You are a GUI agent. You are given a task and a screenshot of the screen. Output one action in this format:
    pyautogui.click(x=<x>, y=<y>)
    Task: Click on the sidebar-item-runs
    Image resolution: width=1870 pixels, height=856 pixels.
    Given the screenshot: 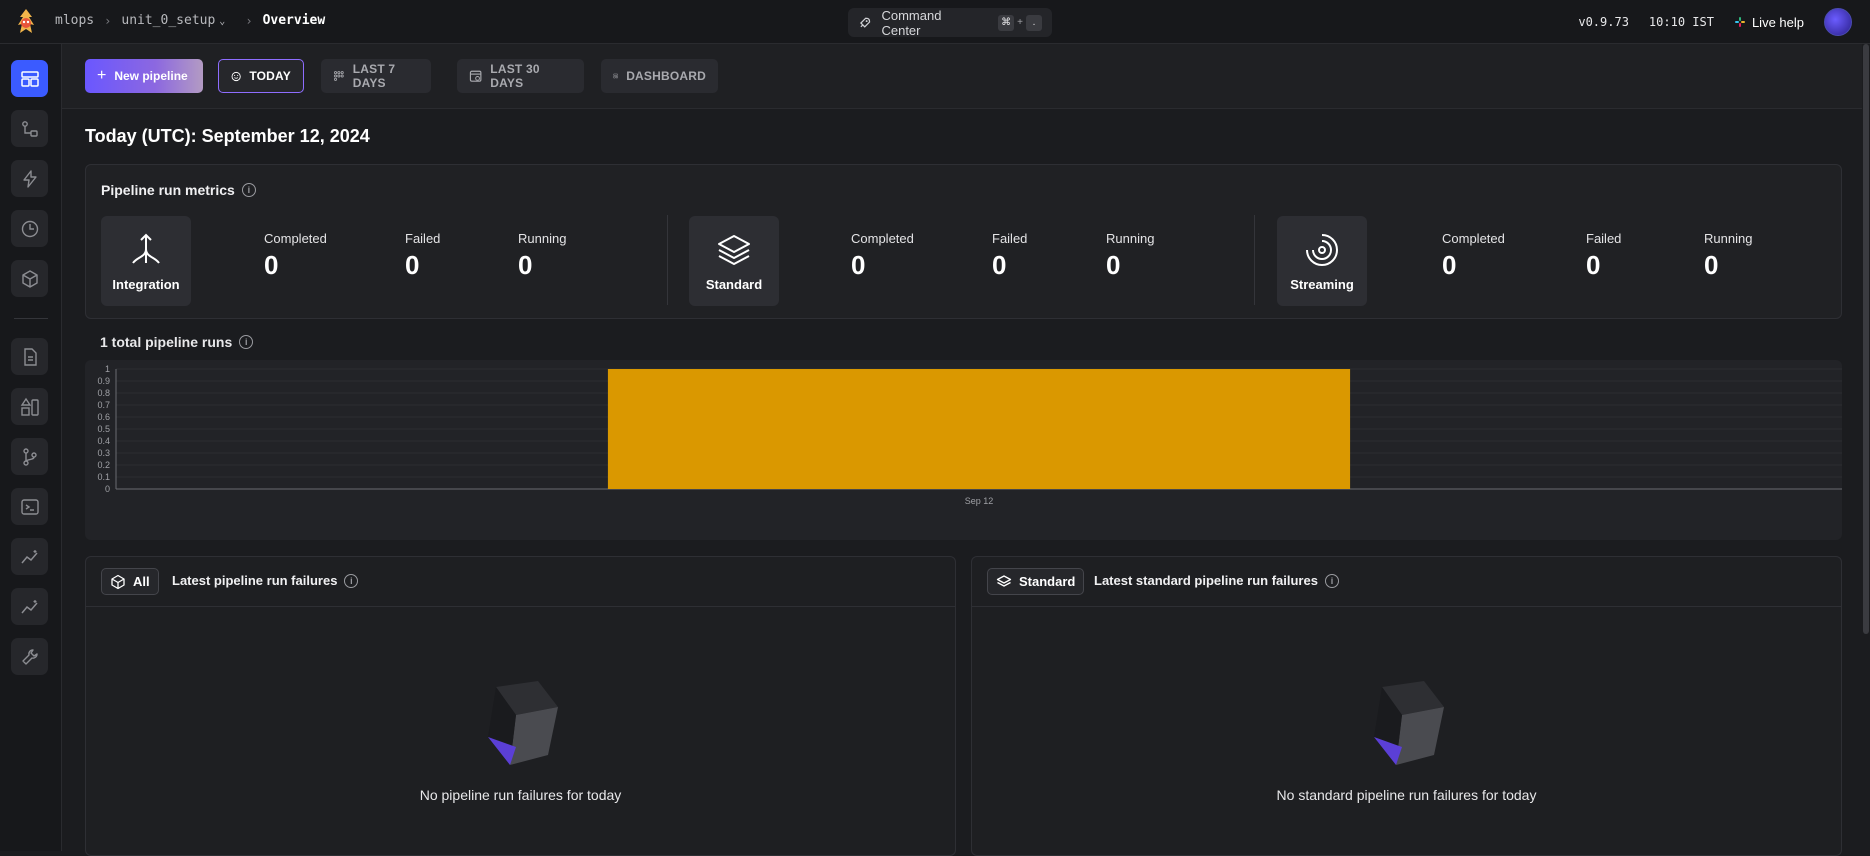 What is the action you would take?
    pyautogui.click(x=29, y=228)
    